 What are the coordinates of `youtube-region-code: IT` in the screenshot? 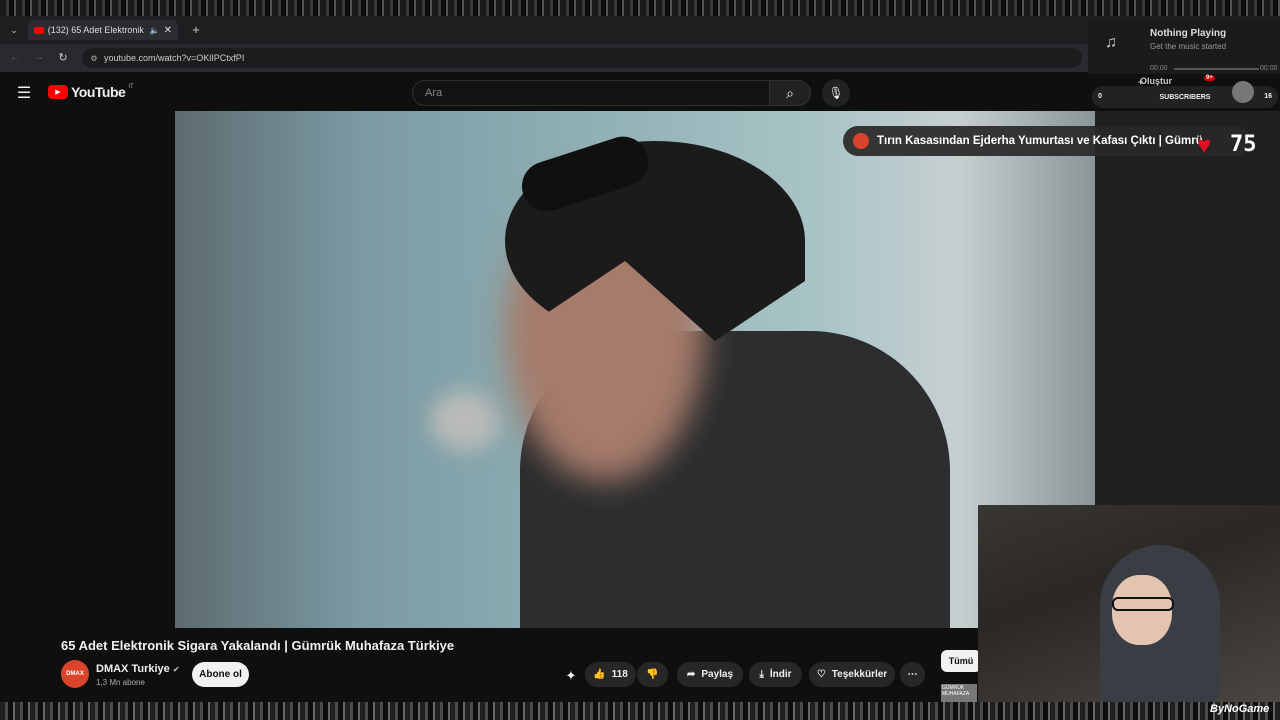 It's located at (131, 87).